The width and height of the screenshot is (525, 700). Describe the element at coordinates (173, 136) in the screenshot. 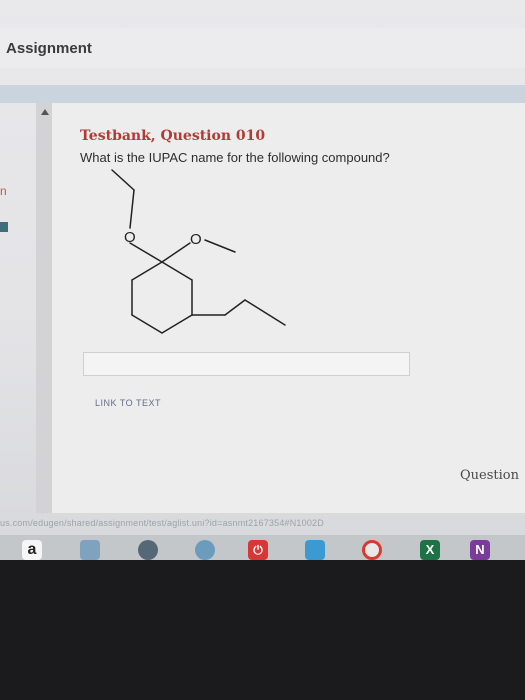

I see `question-title: Testbank, Question 010` at that location.